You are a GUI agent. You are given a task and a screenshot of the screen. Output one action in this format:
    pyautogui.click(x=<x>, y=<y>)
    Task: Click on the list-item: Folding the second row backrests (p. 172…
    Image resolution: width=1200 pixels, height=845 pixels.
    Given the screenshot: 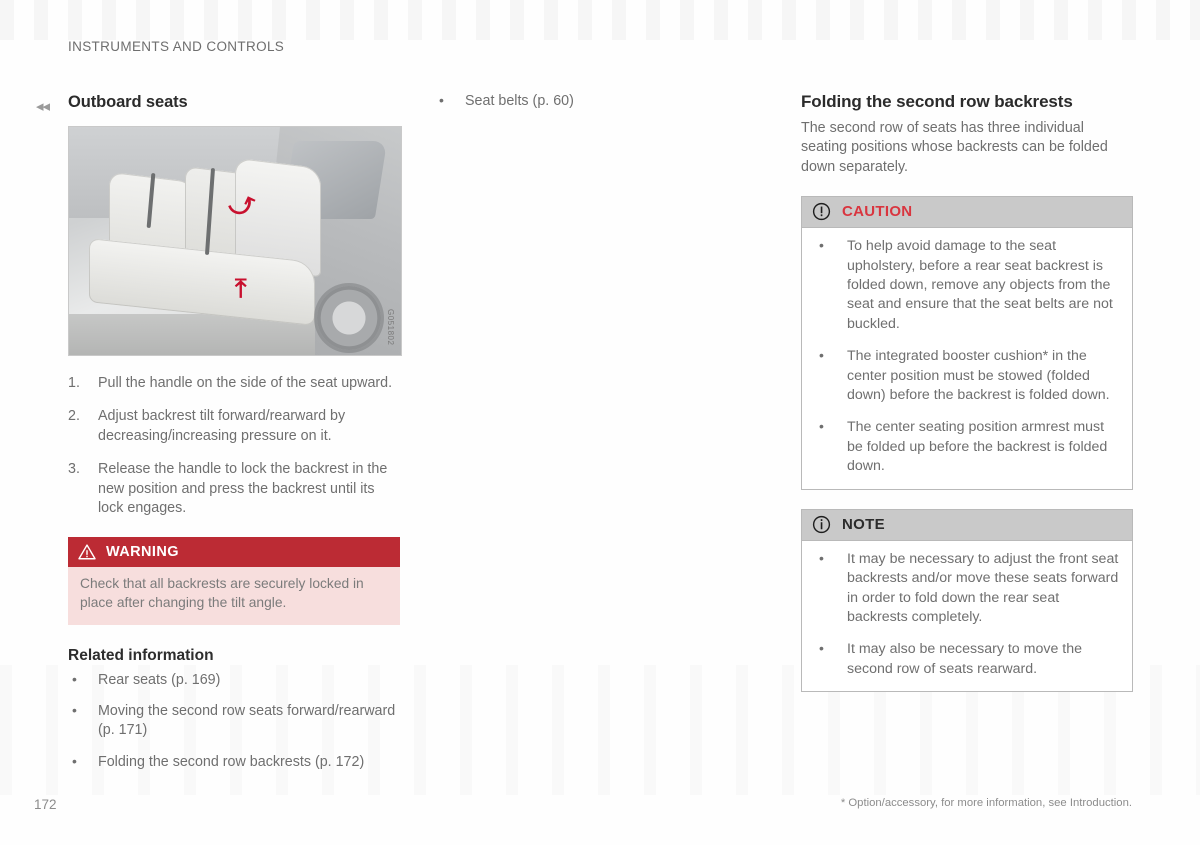 What is the action you would take?
    pyautogui.click(x=235, y=762)
    